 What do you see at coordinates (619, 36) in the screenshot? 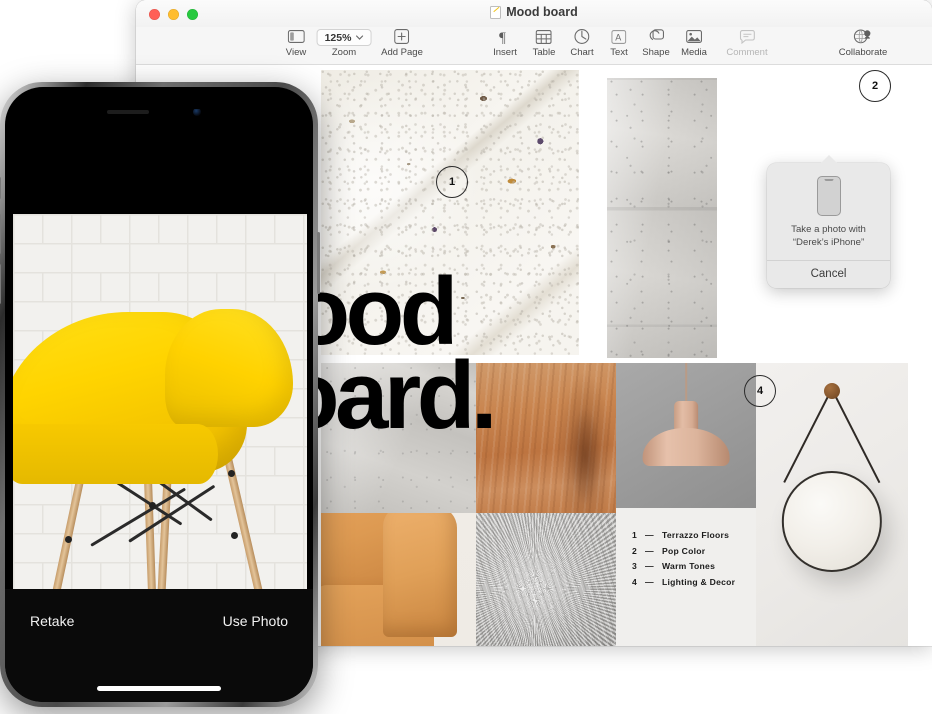
I see `text-box-icon: A` at bounding box center [619, 36].